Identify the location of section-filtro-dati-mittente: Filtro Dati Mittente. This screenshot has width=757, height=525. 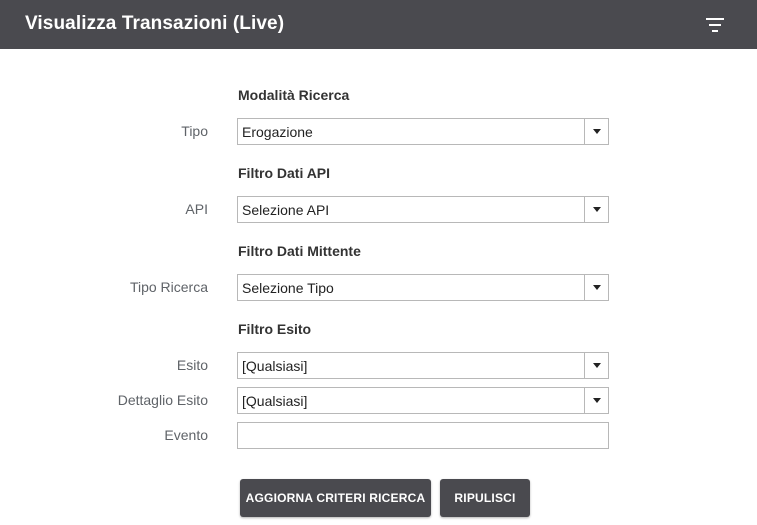
(299, 251).